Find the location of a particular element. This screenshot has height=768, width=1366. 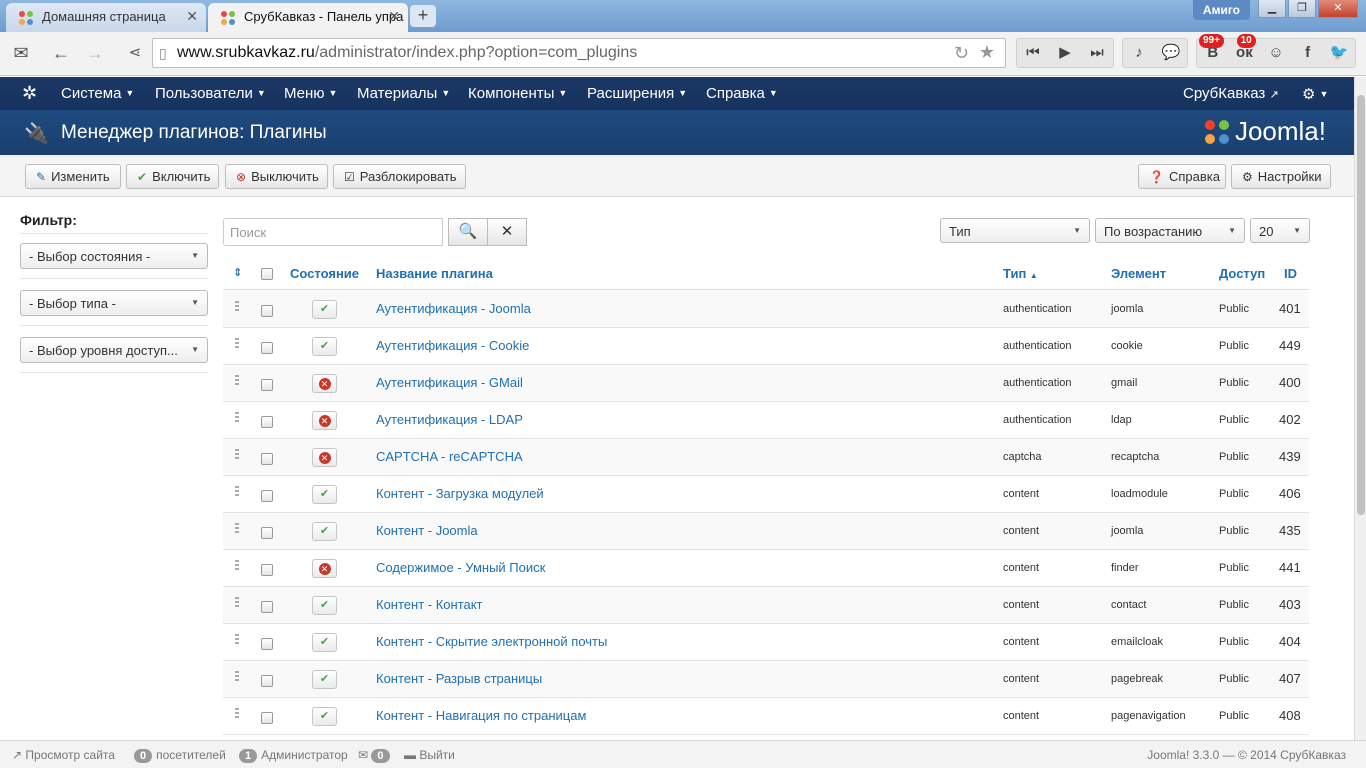

column-name: Название плагина is located at coordinates (434, 273).